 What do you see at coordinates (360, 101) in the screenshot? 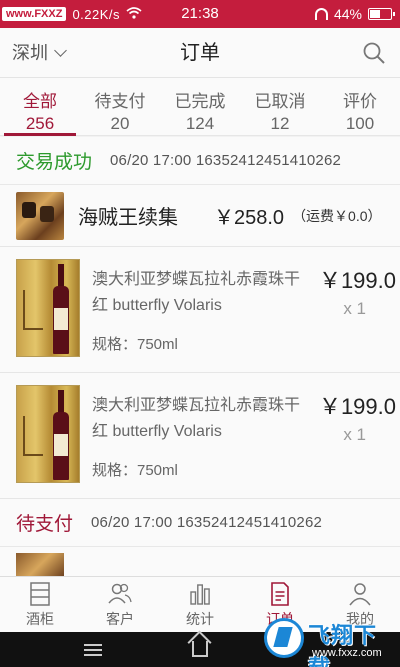
I see `tab-label: 评价` at bounding box center [360, 101].